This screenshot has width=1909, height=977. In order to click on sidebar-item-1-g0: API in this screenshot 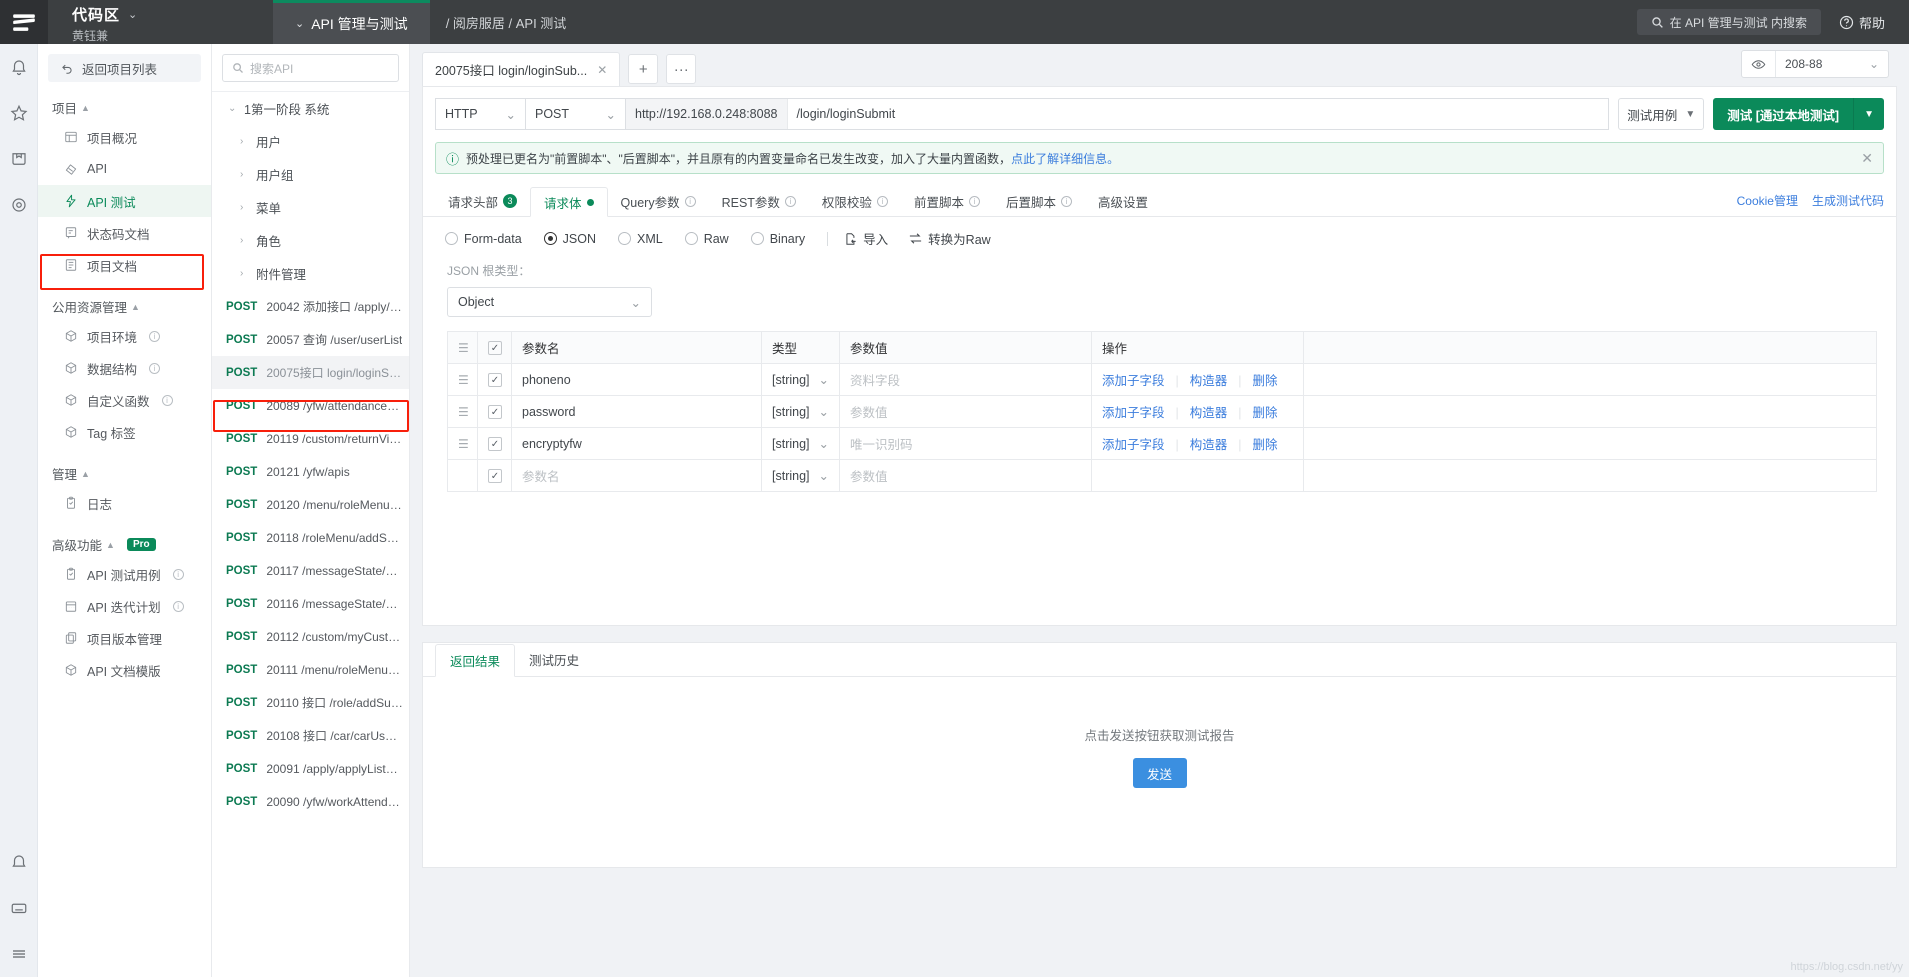, I will do `click(124, 169)`.